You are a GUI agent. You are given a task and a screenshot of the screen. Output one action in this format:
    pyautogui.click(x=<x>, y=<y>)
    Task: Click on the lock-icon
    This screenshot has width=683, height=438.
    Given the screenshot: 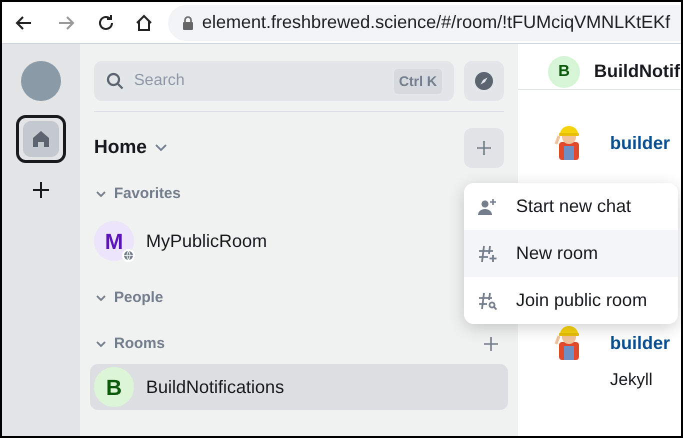 What is the action you would take?
    pyautogui.click(x=188, y=23)
    